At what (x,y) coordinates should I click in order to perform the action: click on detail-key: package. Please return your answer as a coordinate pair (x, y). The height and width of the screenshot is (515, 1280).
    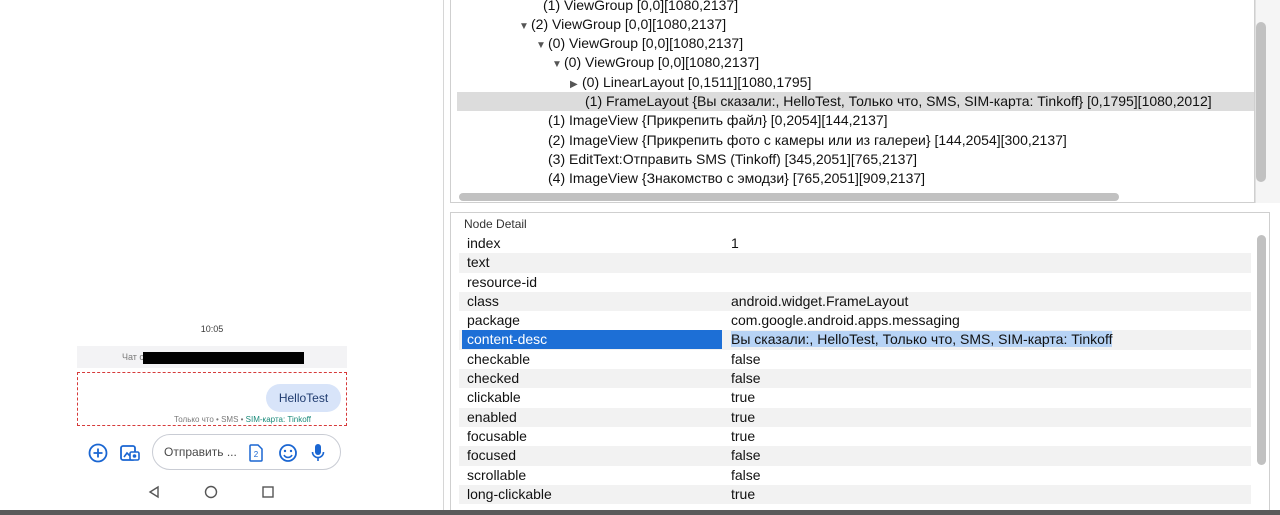
    Looking at the image, I should click on (493, 320).